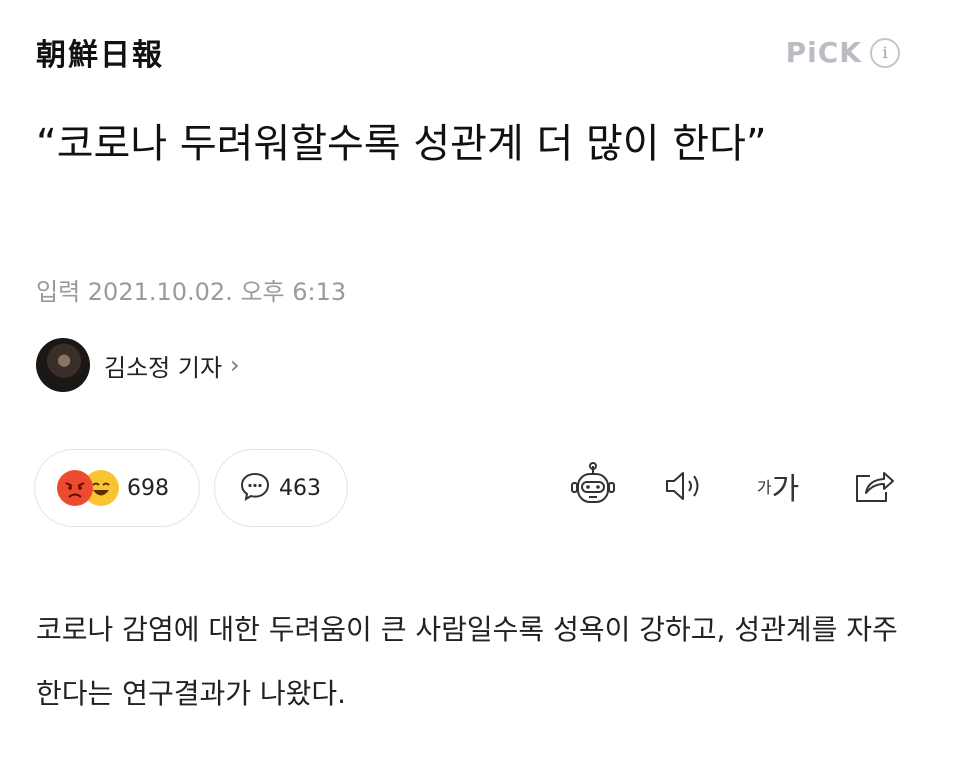 The image size is (966, 760). Describe the element at coordinates (685, 486) in the screenshot. I see `speaker-icon` at that location.